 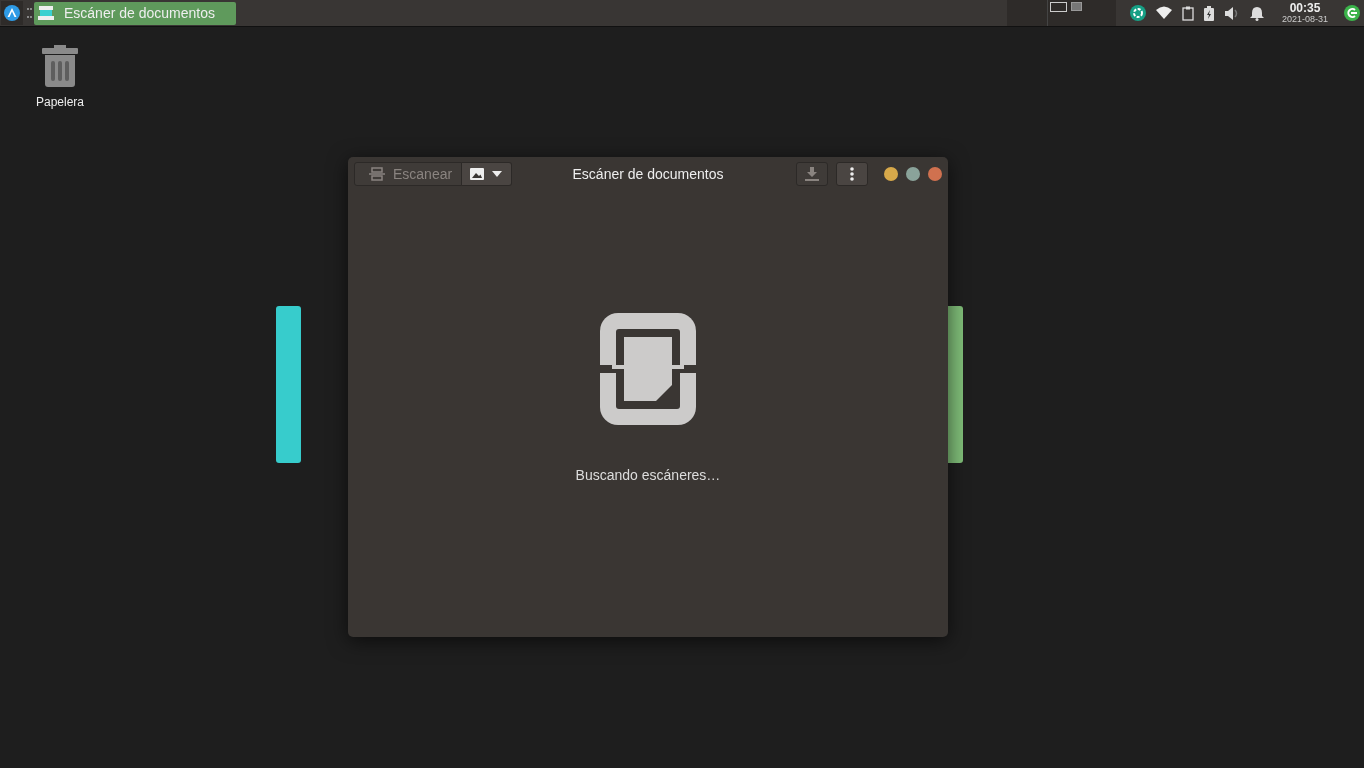 What do you see at coordinates (1187, 13) in the screenshot?
I see `clipboard-icon` at bounding box center [1187, 13].